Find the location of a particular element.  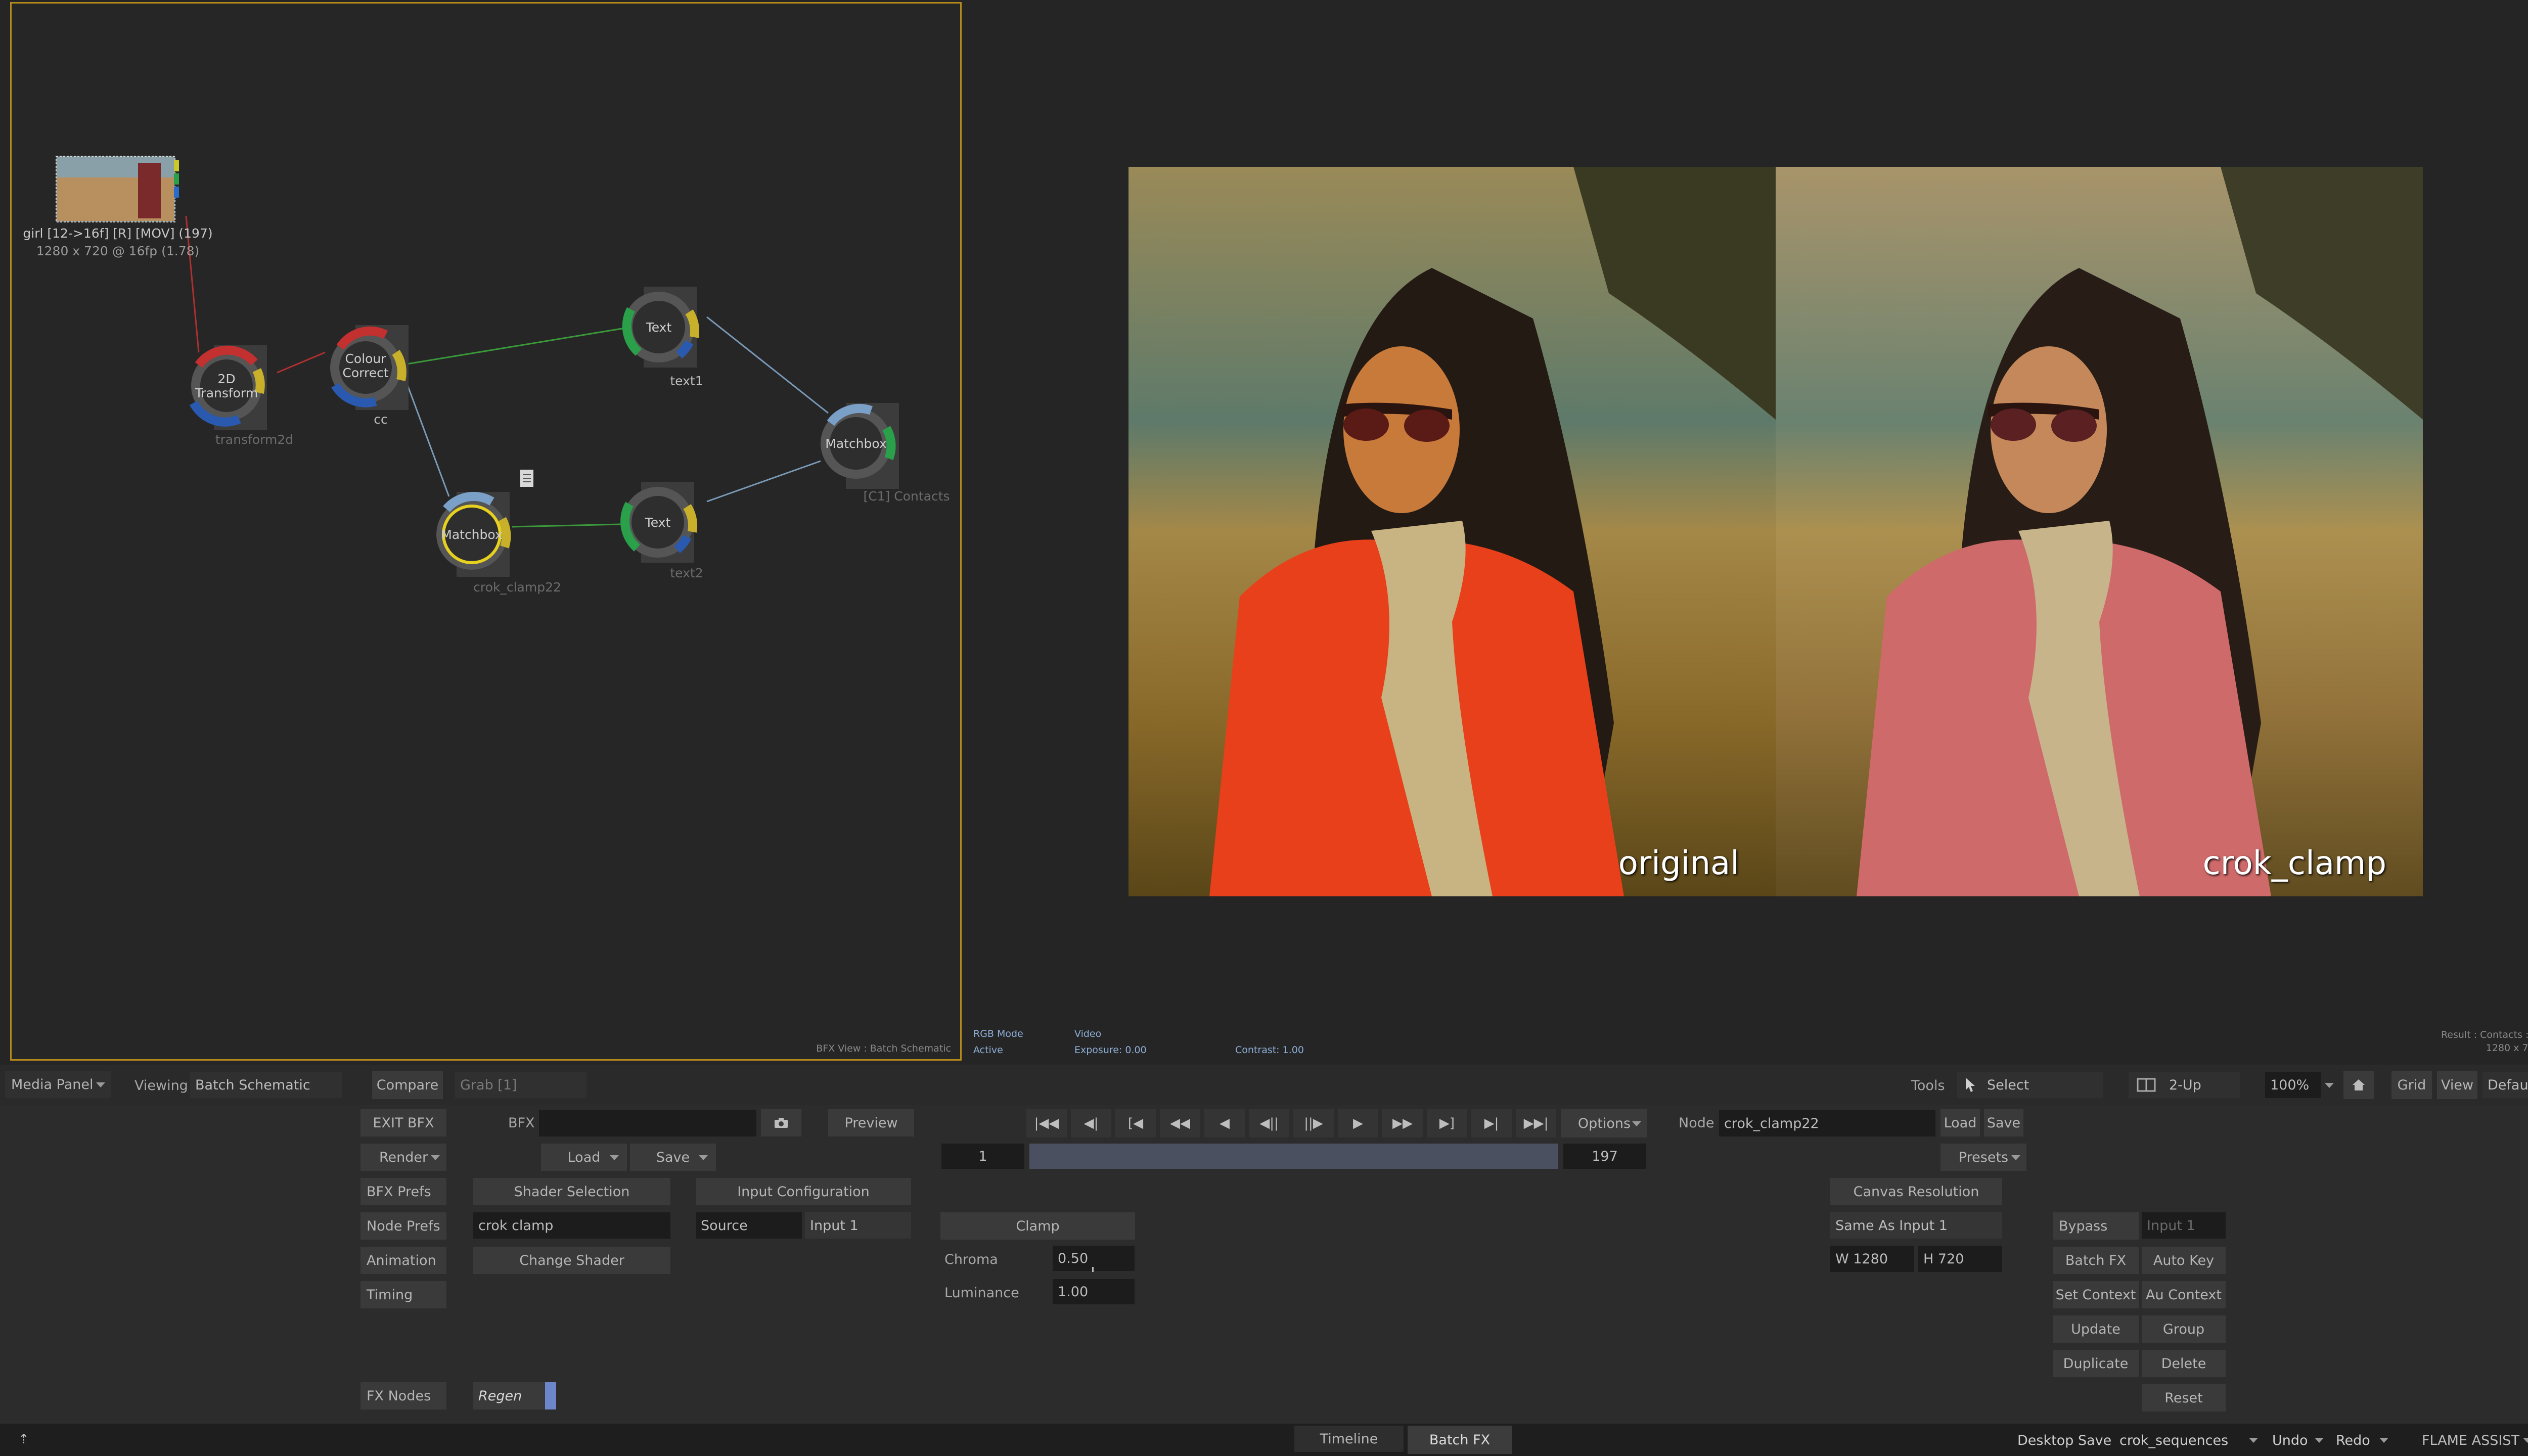

duplicate-button: Duplicate is located at coordinates (2096, 1363).